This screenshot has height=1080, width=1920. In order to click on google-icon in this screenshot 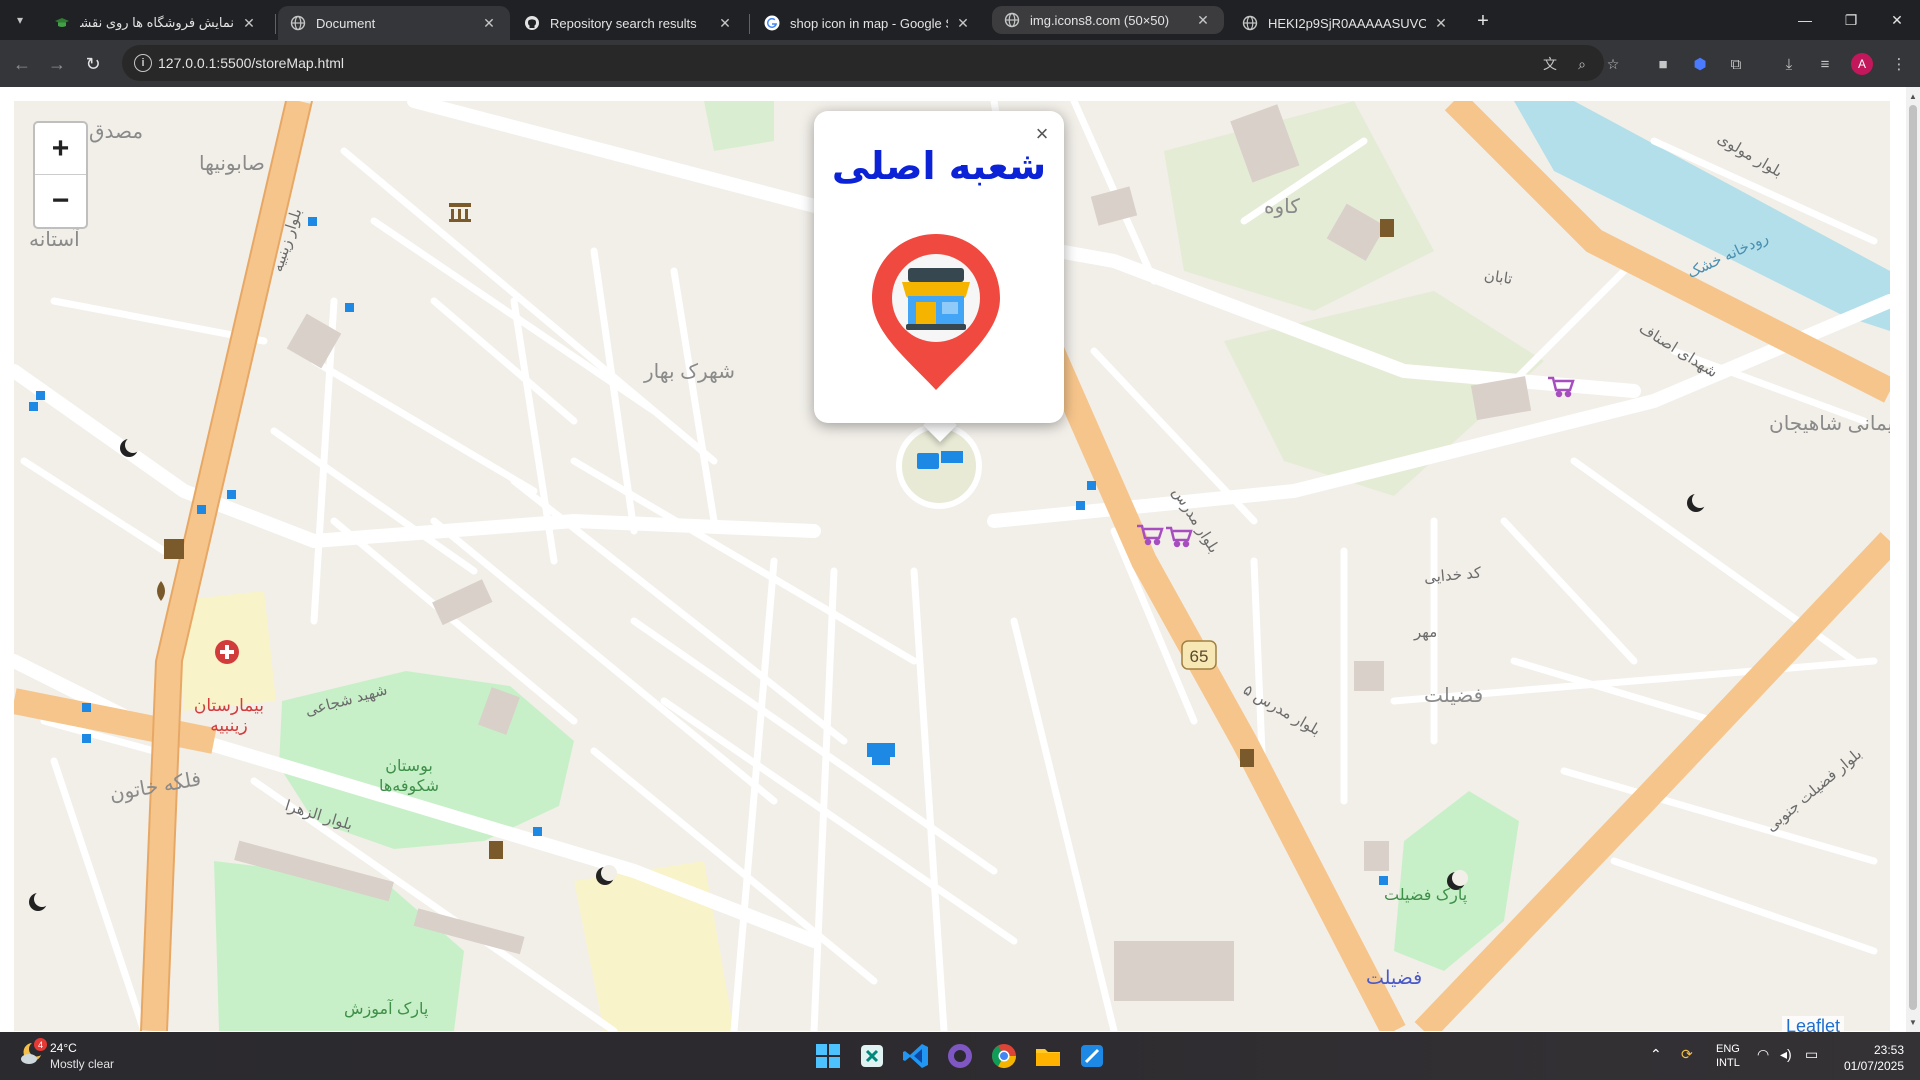, I will do `click(772, 23)`.